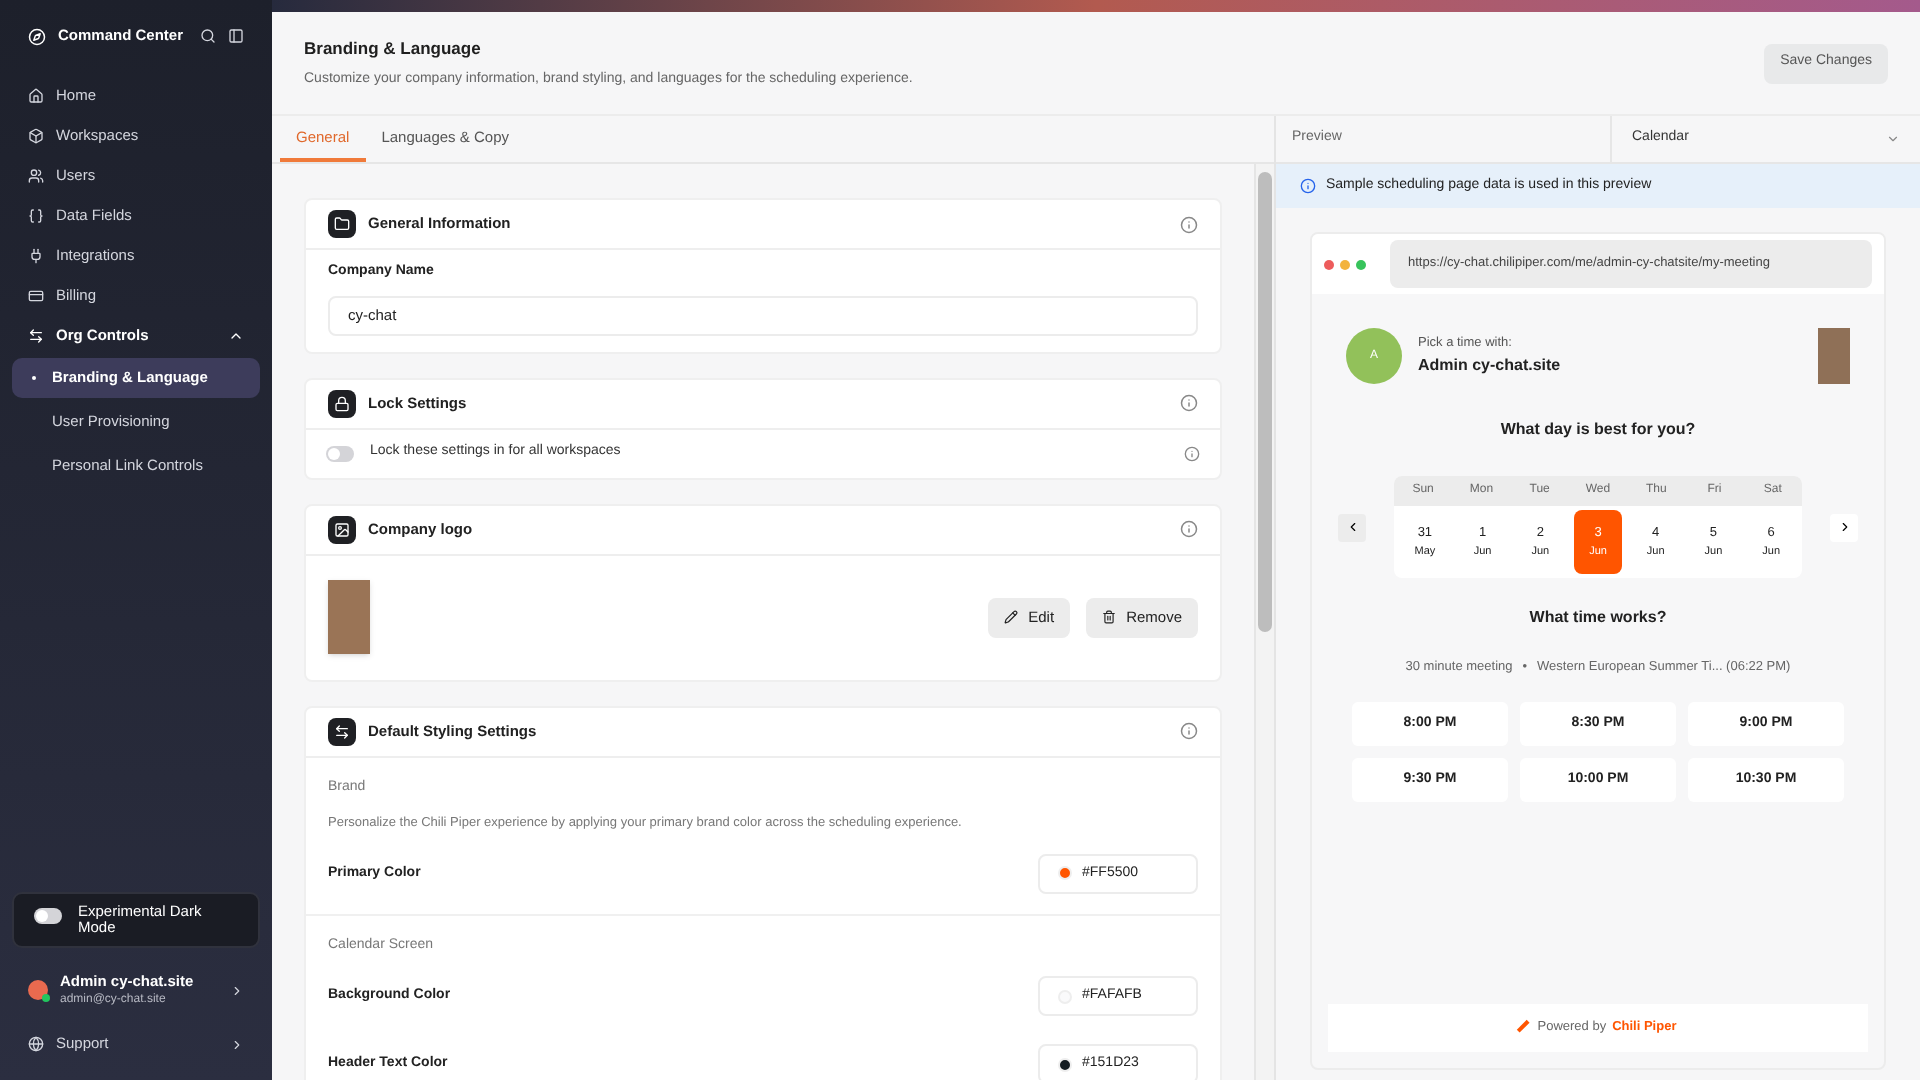  What do you see at coordinates (37, 36) in the screenshot?
I see `logo-icon` at bounding box center [37, 36].